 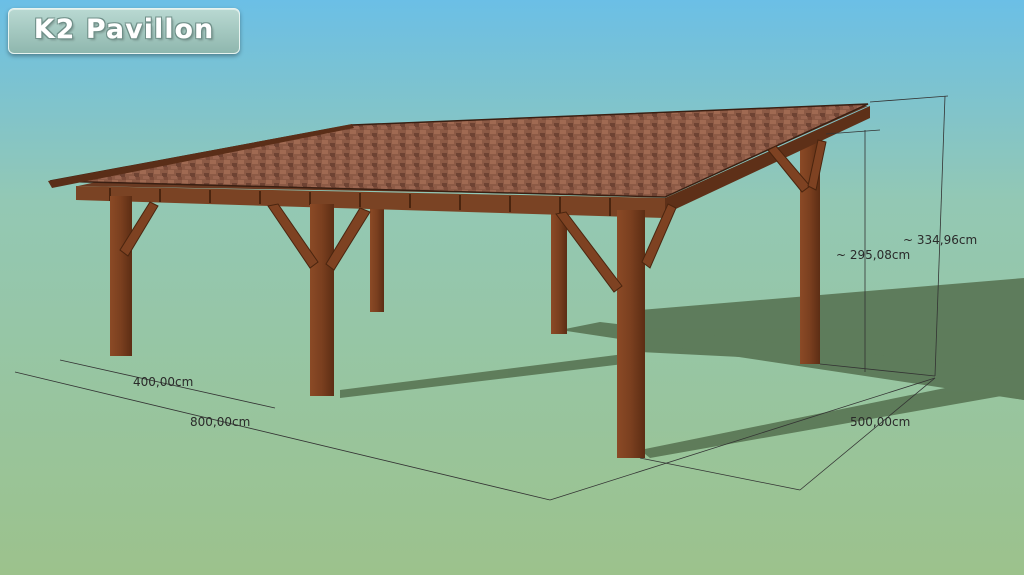 What do you see at coordinates (559, 272) in the screenshot?
I see `post-back-middle` at bounding box center [559, 272].